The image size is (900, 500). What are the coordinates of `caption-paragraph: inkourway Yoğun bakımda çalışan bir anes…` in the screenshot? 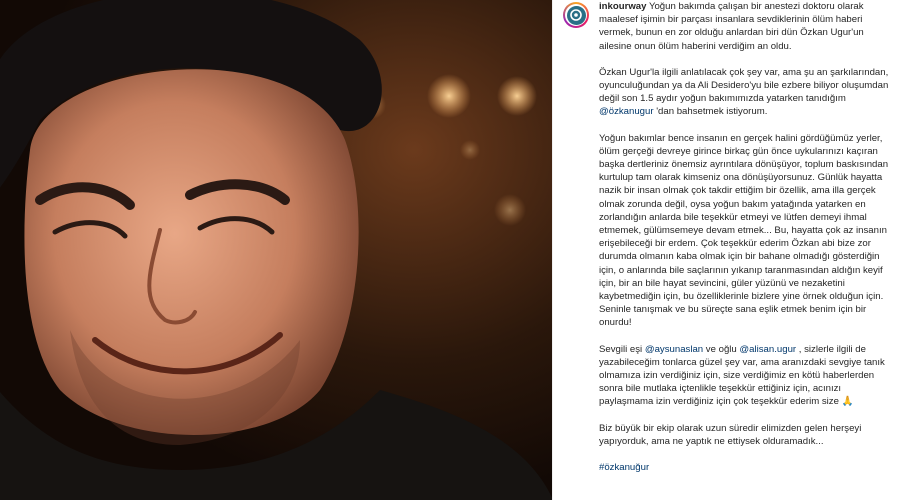 It's located at (748, 26).